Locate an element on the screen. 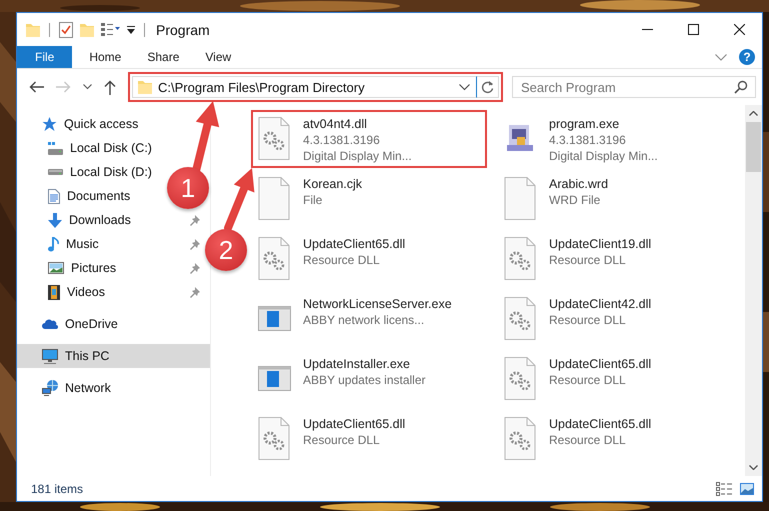 This screenshot has height=511, width=769. sidebar-item: Music is located at coordinates (91, 244).